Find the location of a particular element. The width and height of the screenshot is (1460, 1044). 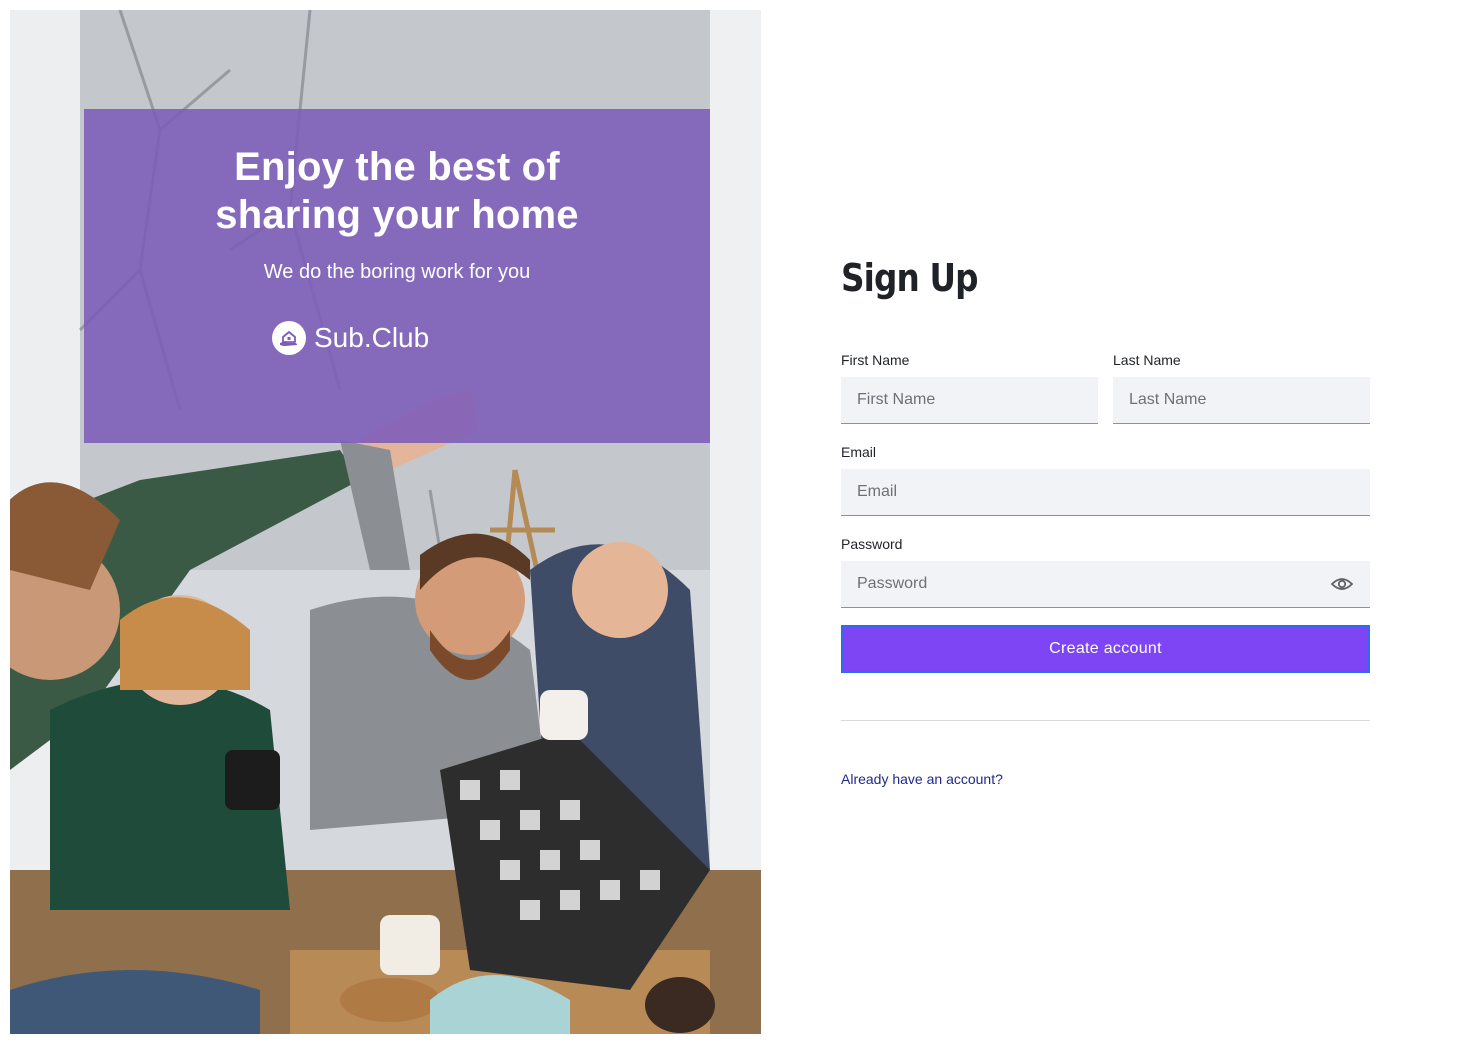

page-title: Sign Up is located at coordinates (910, 278).